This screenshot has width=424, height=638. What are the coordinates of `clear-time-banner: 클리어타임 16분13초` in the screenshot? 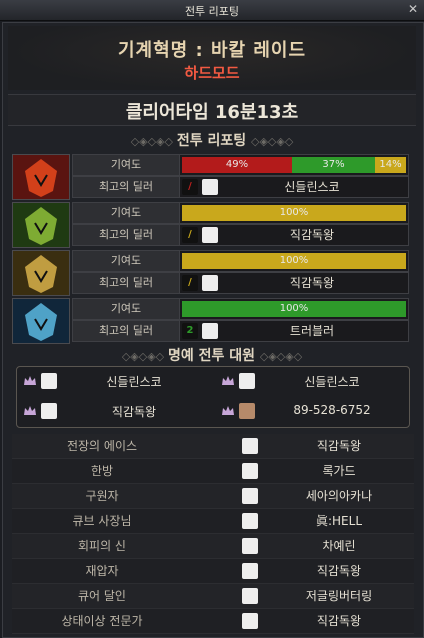 It's located at (212, 110).